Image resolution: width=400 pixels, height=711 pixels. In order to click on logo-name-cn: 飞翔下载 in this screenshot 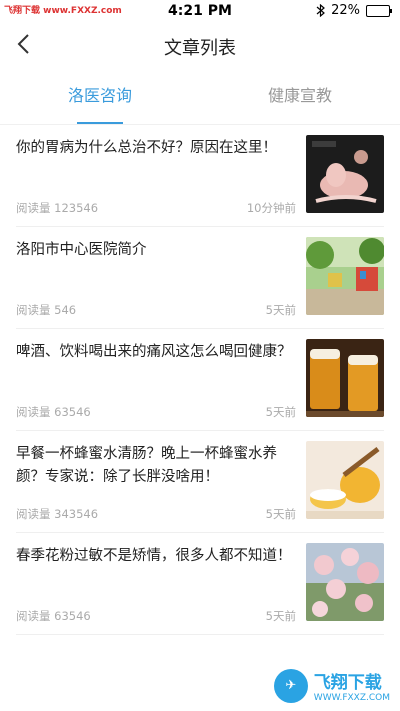, I will do `click(347, 683)`.